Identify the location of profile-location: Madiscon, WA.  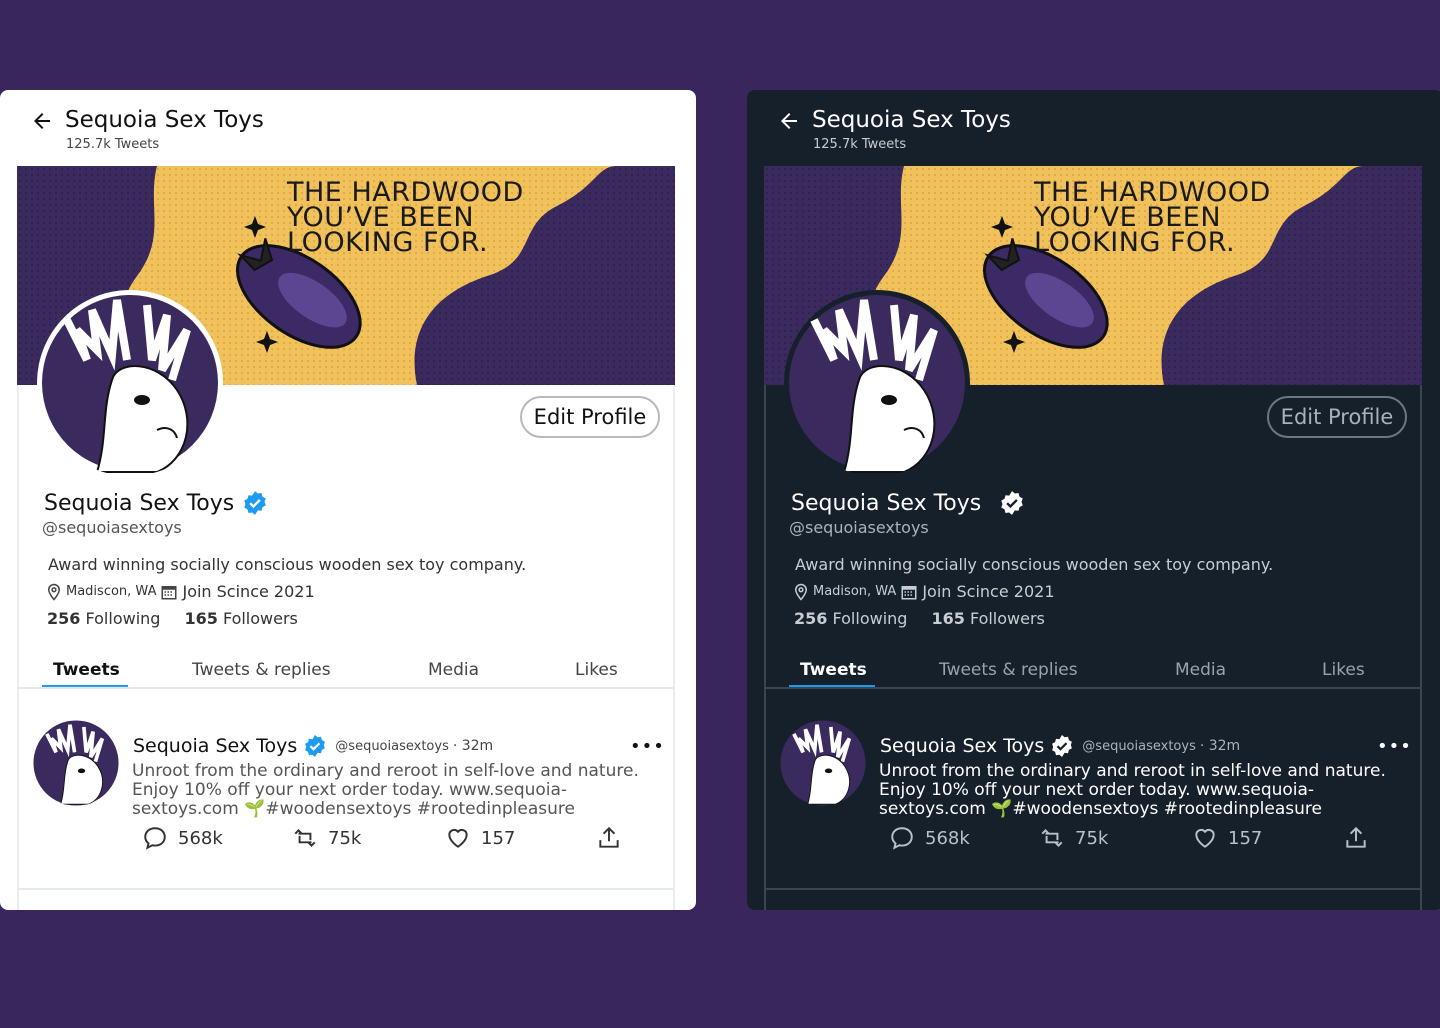
(111, 591).